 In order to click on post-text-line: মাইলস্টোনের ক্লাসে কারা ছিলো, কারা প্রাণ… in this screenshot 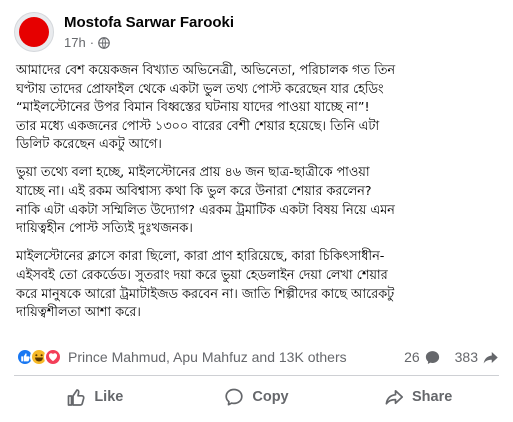, I will do `click(200, 257)`.